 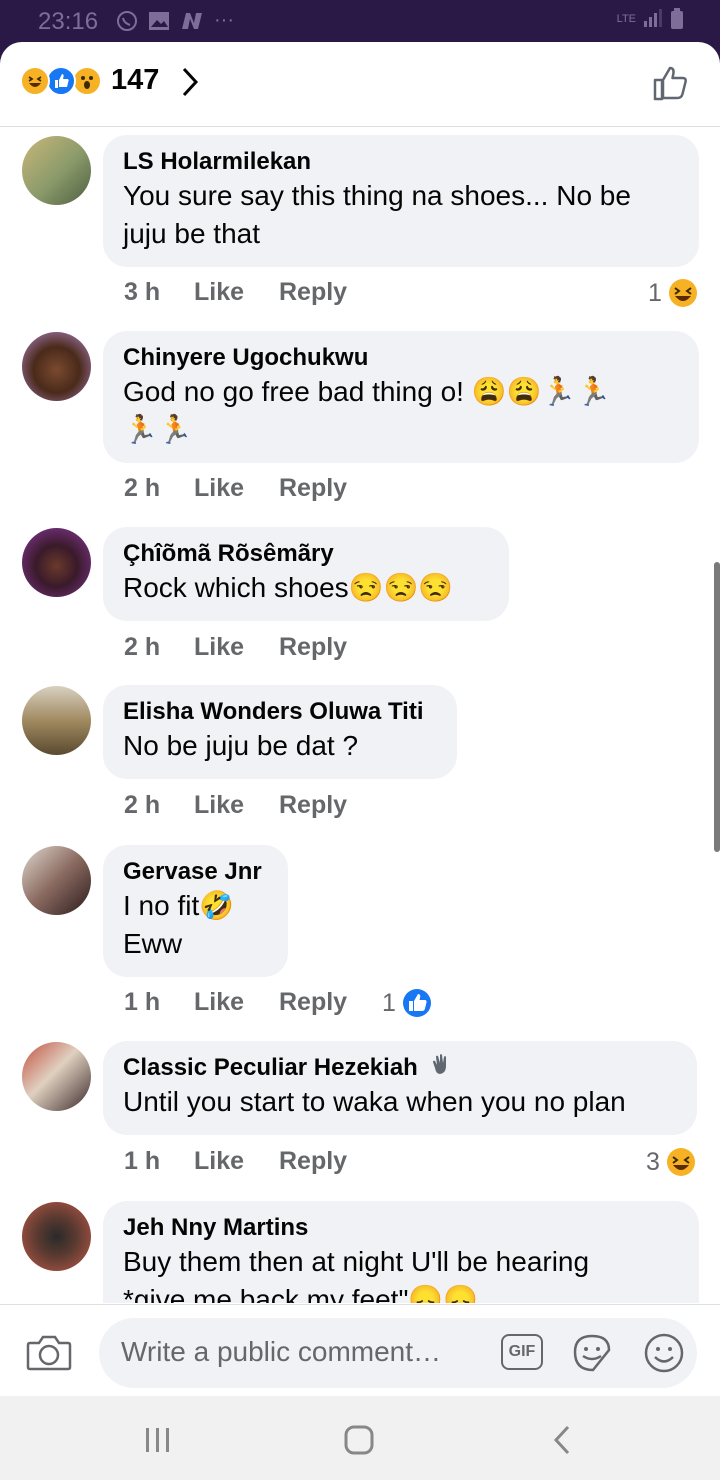 I want to click on system-navigation-bar, so click(x=360, y=1438).